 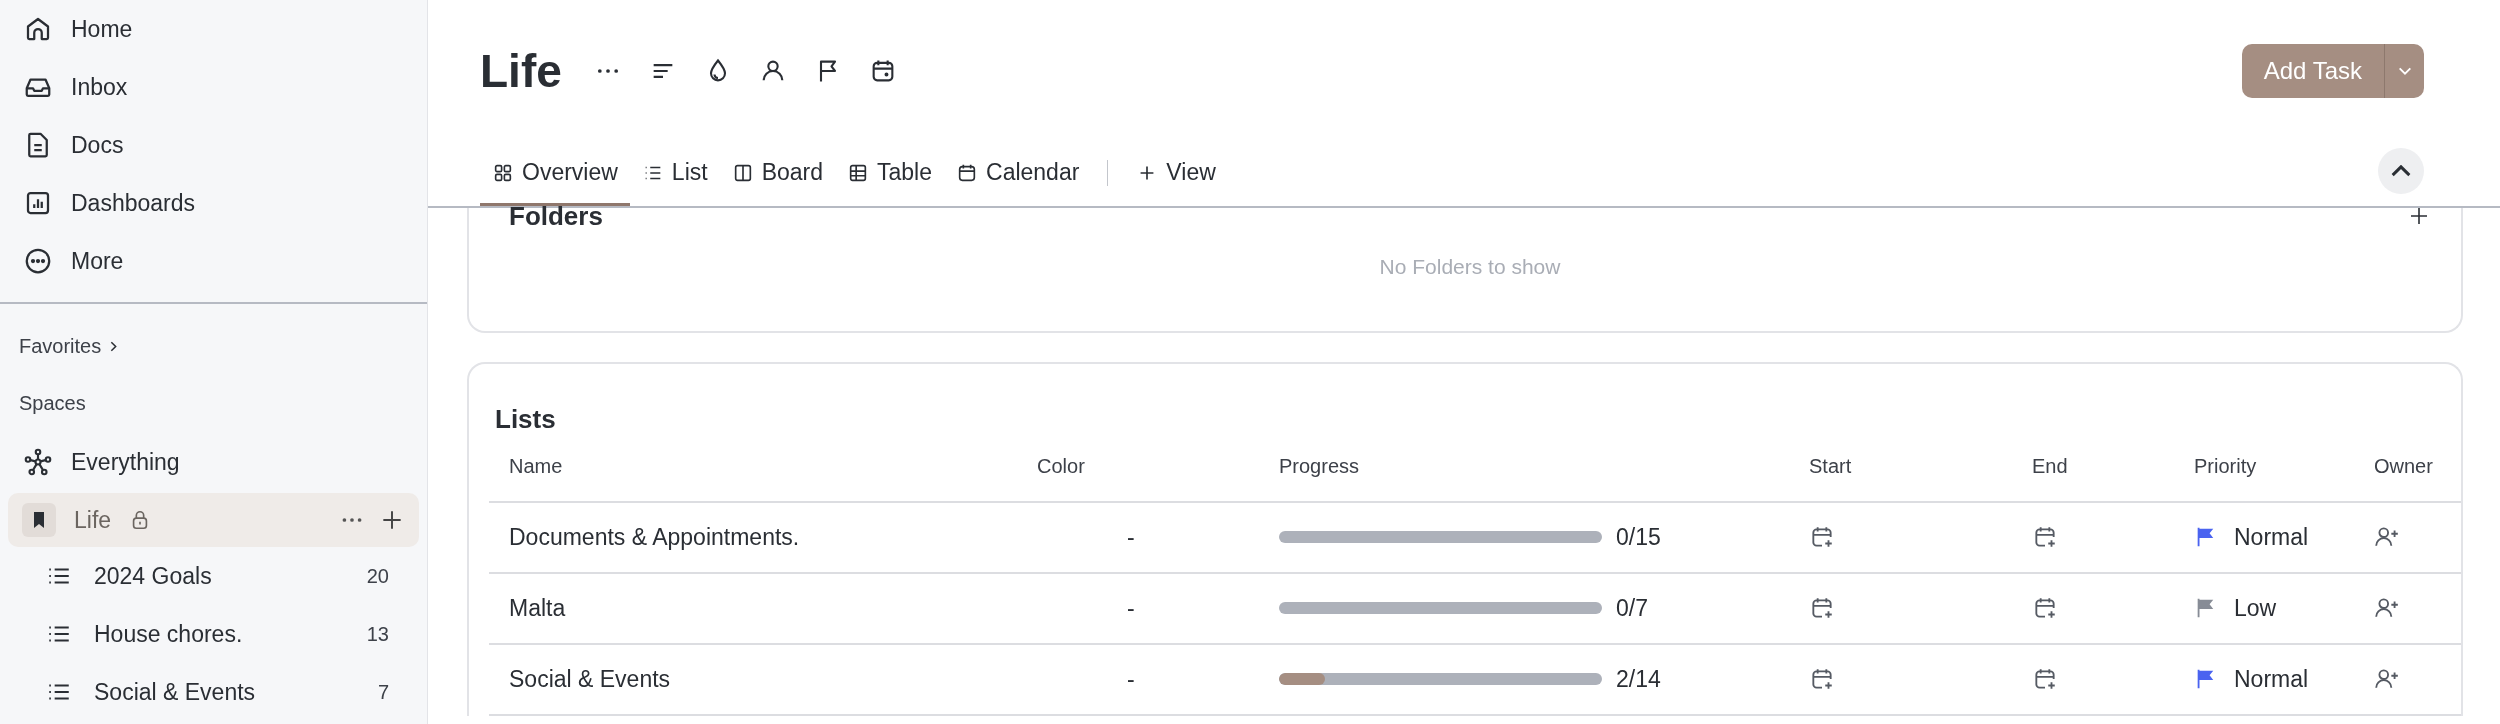 I want to click on section-title: Lists, so click(x=526, y=419).